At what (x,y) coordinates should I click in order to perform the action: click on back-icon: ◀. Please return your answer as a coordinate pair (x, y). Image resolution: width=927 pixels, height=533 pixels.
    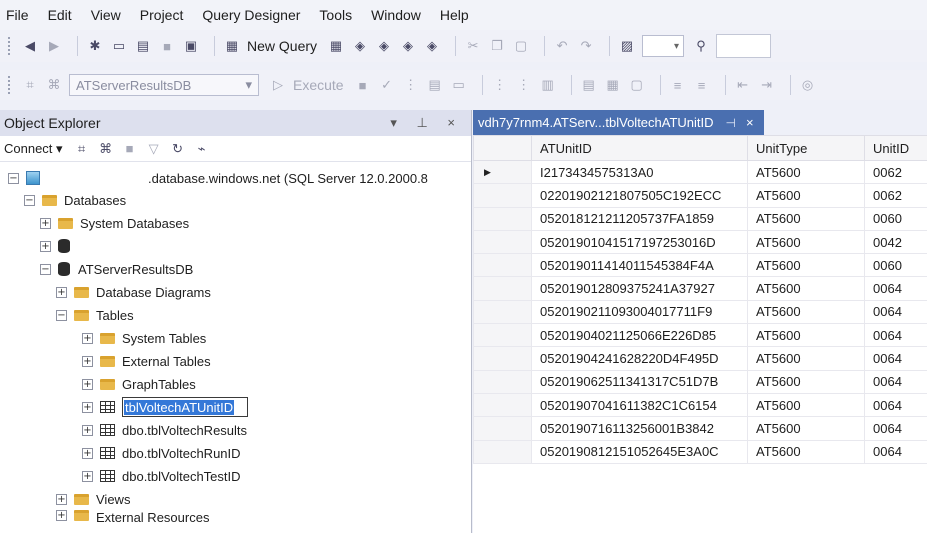
    Looking at the image, I should click on (30, 46).